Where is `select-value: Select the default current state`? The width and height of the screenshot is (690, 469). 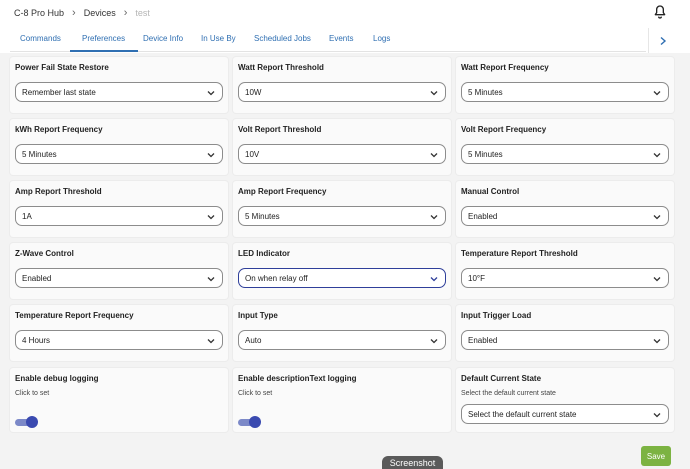
select-value: Select the default current state is located at coordinates (522, 414).